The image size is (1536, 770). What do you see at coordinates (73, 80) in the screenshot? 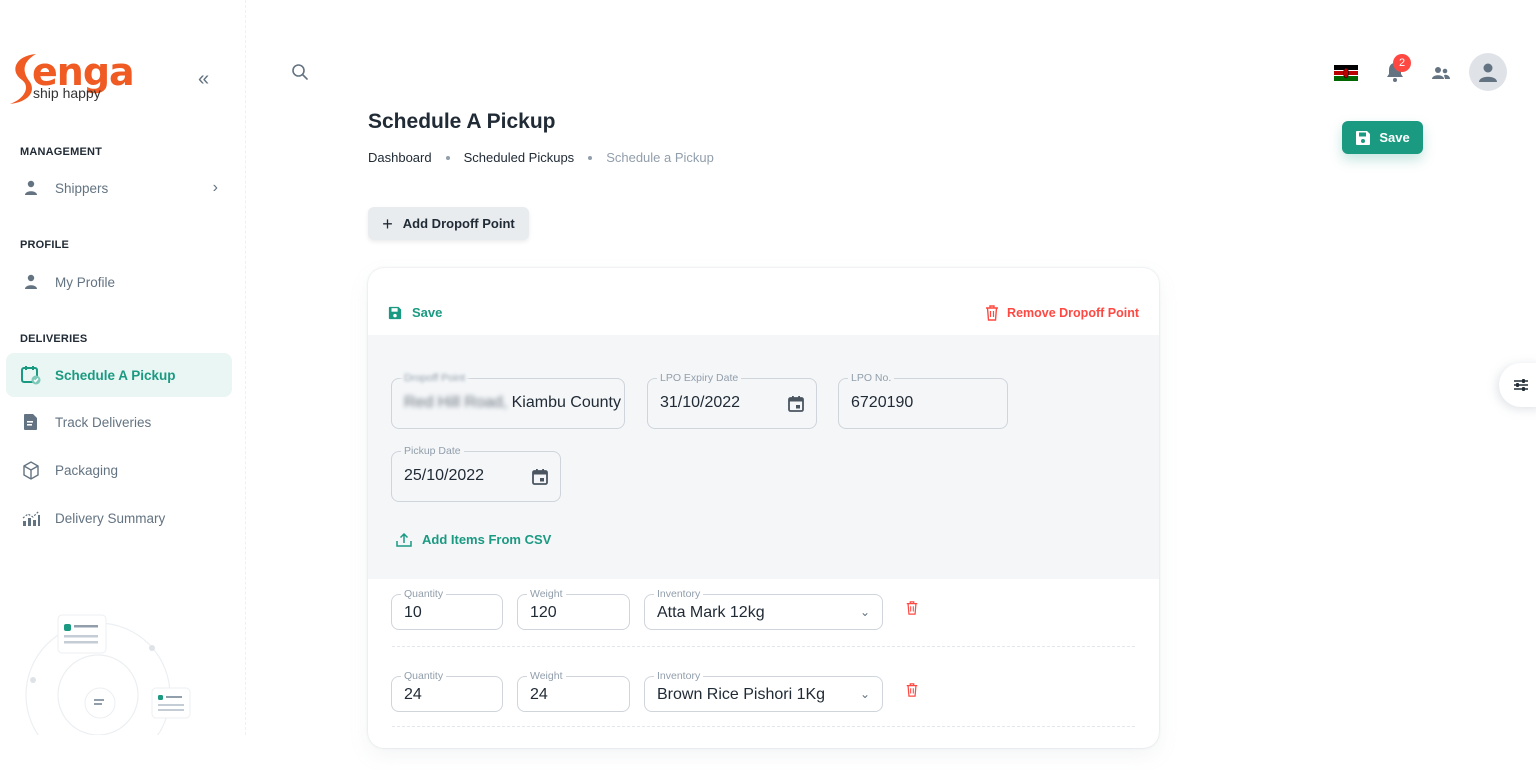
I see `brand-logo: enga ship happy` at bounding box center [73, 80].